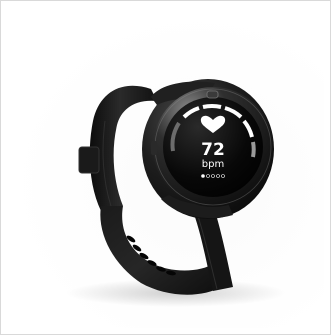 Image resolution: width=331 pixels, height=335 pixels. I want to click on heart-rate-value: 72, so click(213, 150).